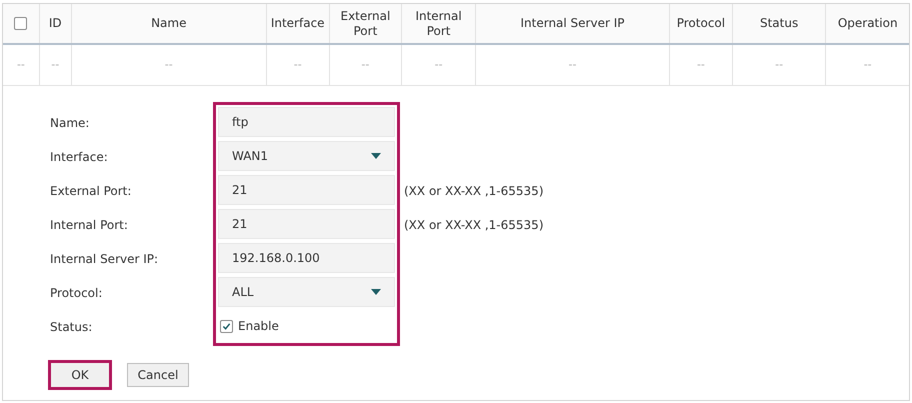 The width and height of the screenshot is (912, 403). What do you see at coordinates (70, 123) in the screenshot?
I see `field-label: Name:` at bounding box center [70, 123].